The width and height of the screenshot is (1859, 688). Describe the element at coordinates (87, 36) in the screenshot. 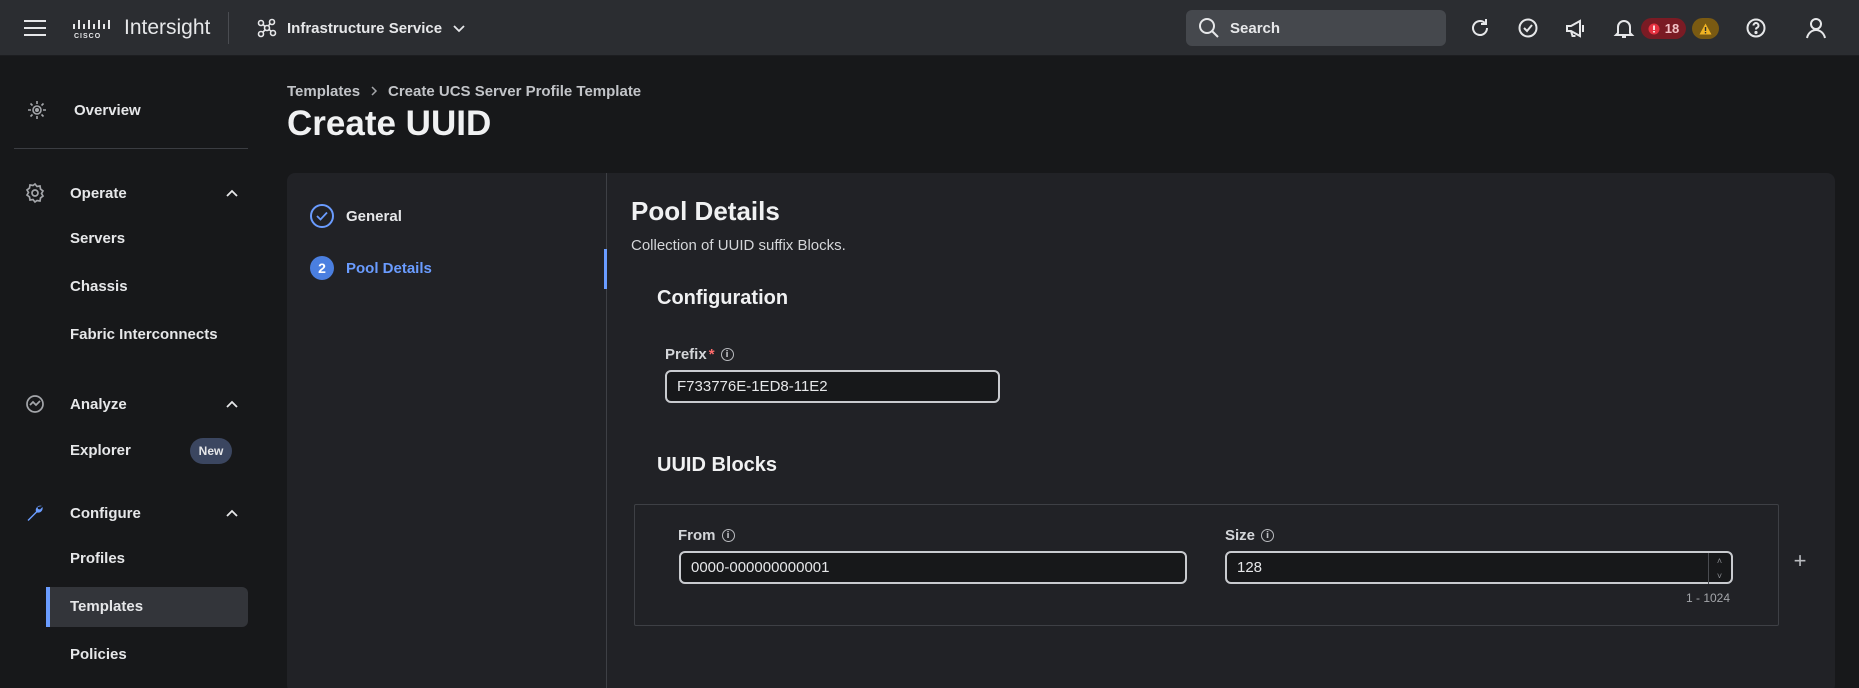

I see `svg-text: CISCO` at that location.